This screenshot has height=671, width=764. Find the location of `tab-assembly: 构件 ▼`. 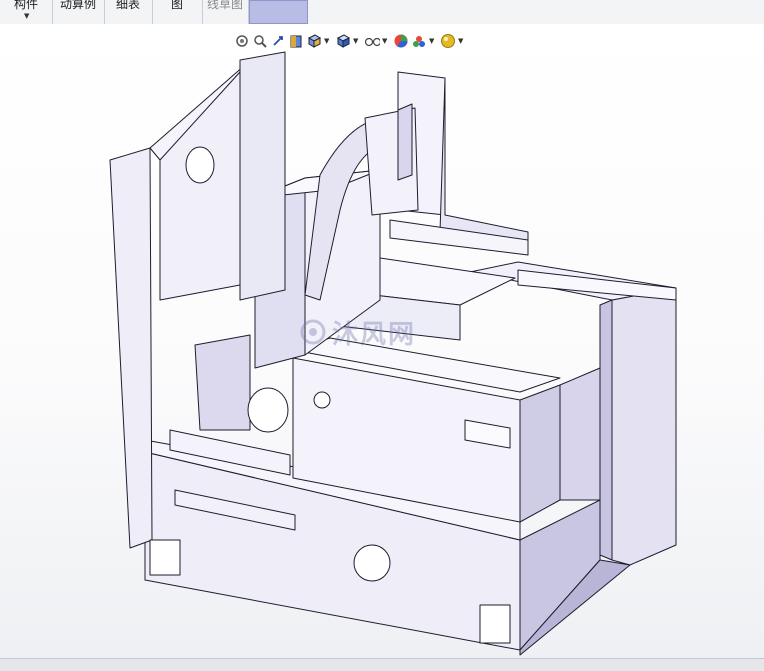

tab-assembly: 构件 ▼ is located at coordinates (26, 12).